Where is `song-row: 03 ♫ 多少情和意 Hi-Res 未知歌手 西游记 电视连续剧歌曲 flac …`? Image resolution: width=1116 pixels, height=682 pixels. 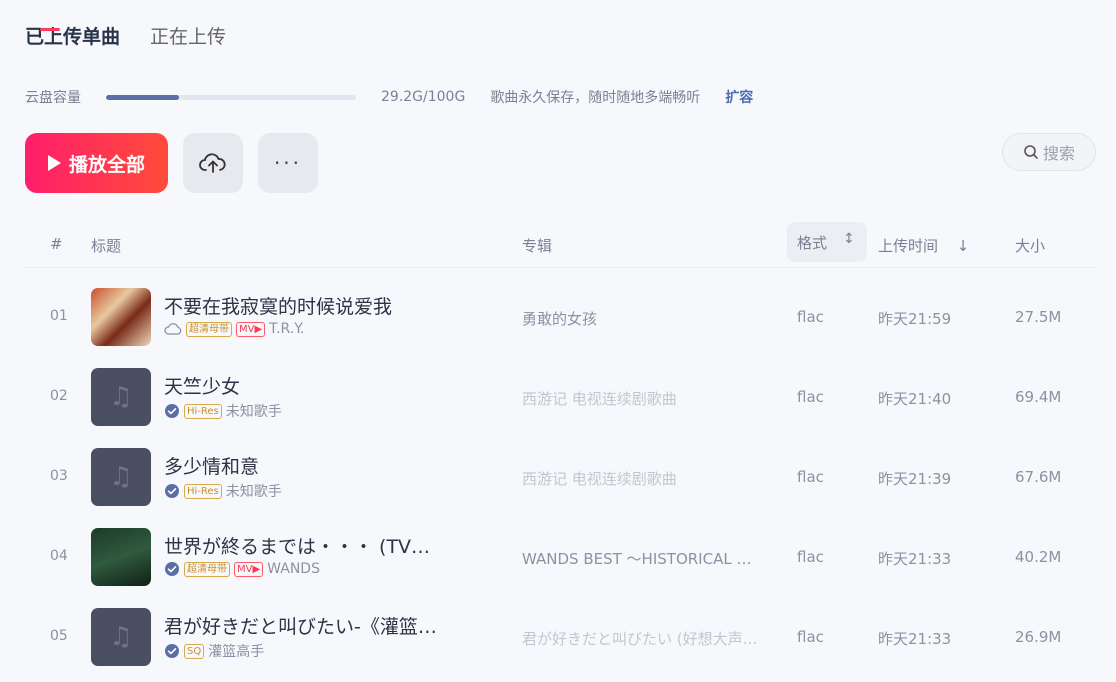 song-row: 03 ♫ 多少情和意 Hi-Res 未知歌手 西游记 电视连续剧歌曲 flac … is located at coordinates (560, 478).